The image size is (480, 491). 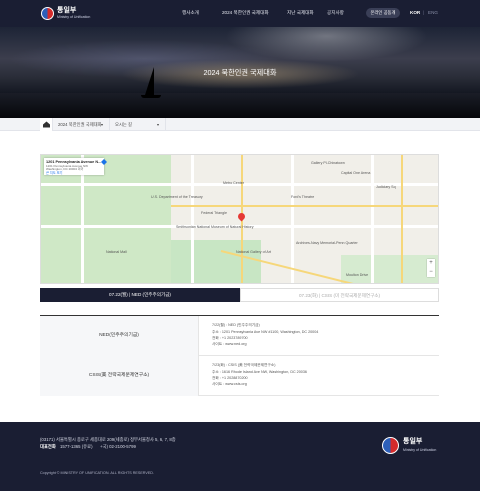 What do you see at coordinates (240, 105) in the screenshot?
I see `sea` at bounding box center [240, 105].